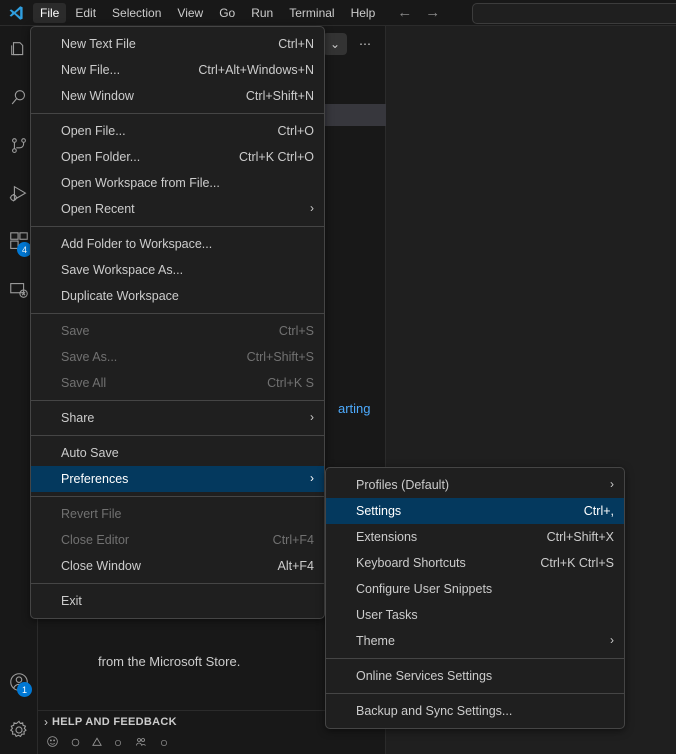 The image size is (676, 754). What do you see at coordinates (379, 511) in the screenshot?
I see `menu-item-label: Settings` at bounding box center [379, 511].